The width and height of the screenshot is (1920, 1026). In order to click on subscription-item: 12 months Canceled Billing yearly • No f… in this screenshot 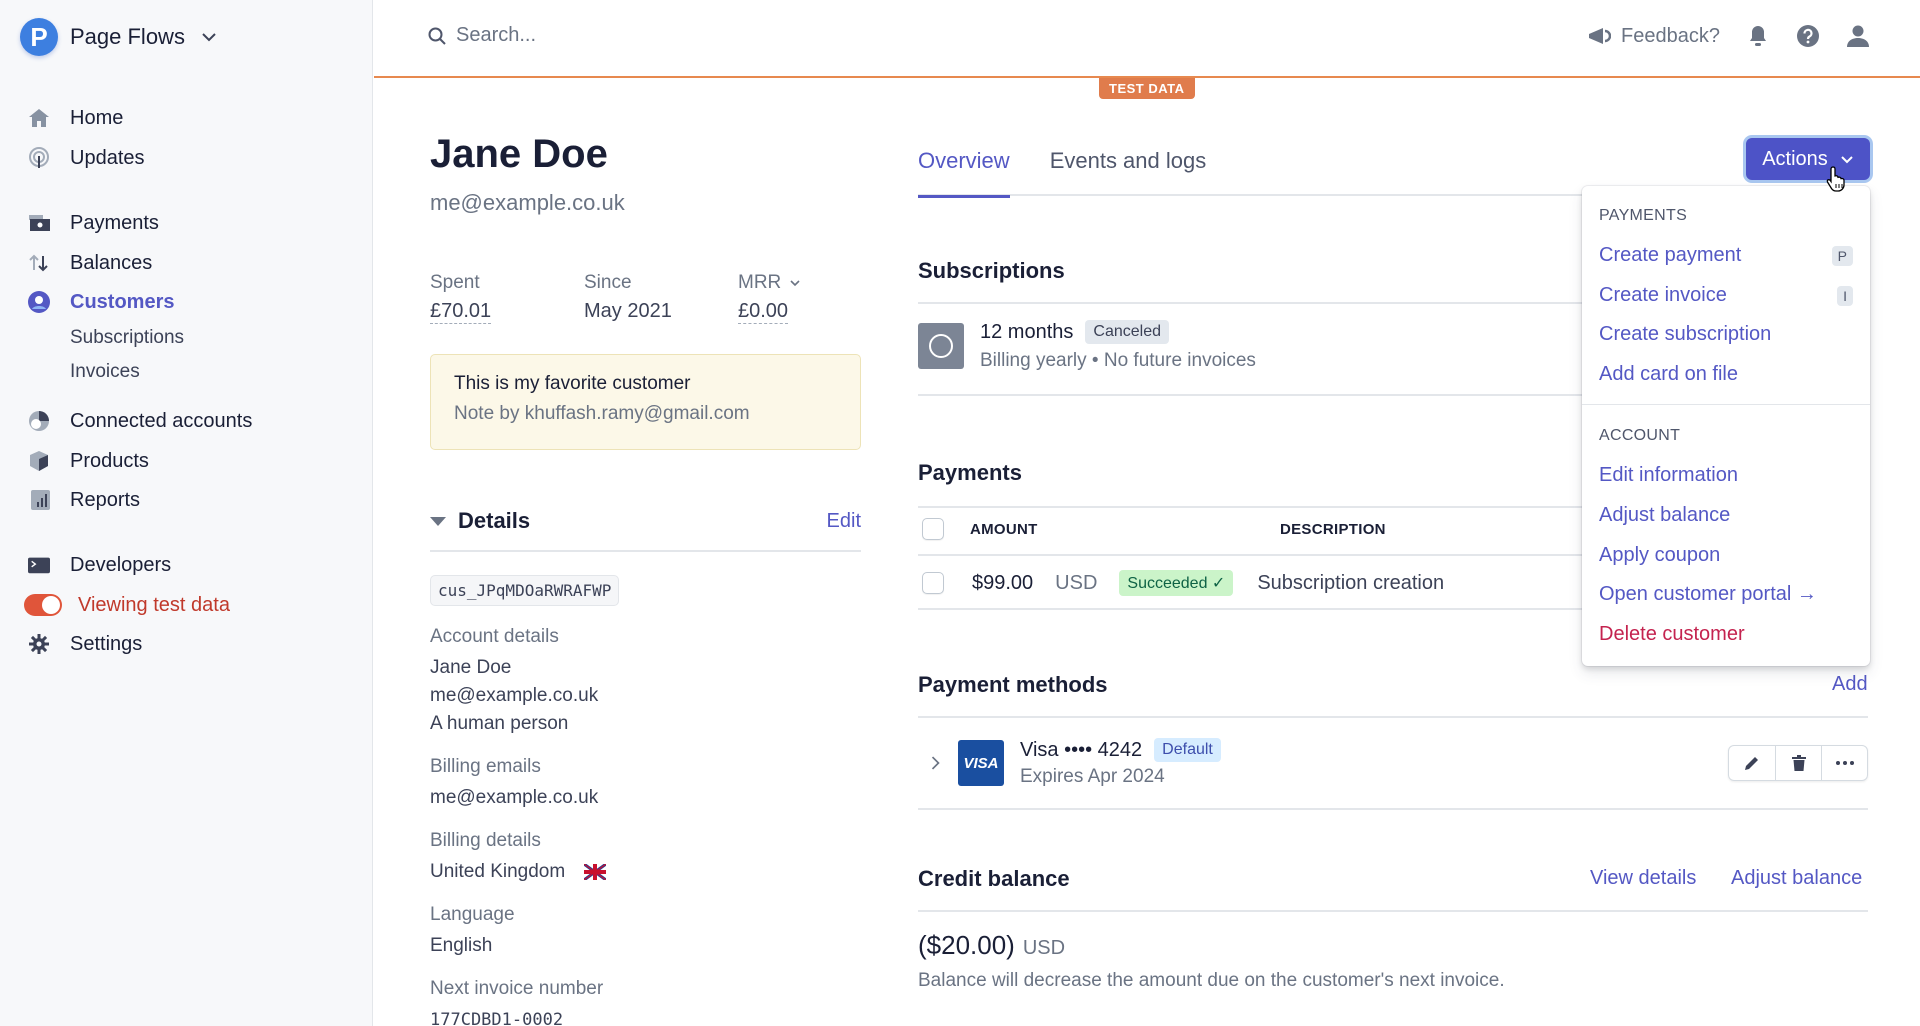, I will do `click(1087, 346)`.